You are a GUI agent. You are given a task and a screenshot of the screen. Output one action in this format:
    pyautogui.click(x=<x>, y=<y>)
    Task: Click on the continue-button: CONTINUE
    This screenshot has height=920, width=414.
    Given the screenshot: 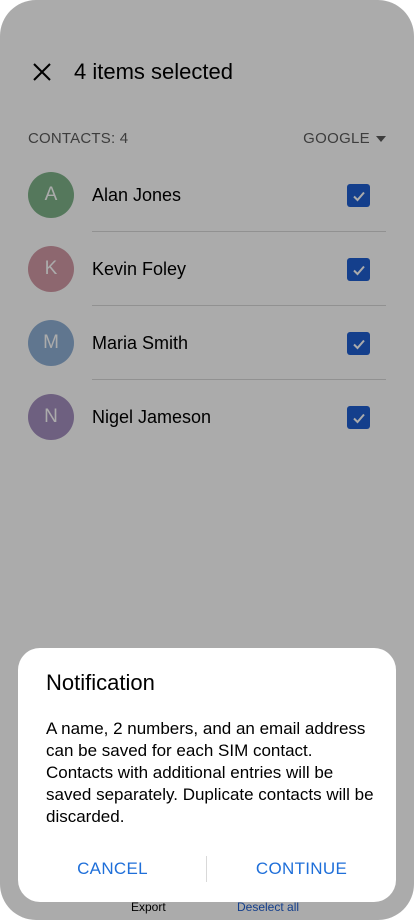 What is the action you would take?
    pyautogui.click(x=301, y=869)
    